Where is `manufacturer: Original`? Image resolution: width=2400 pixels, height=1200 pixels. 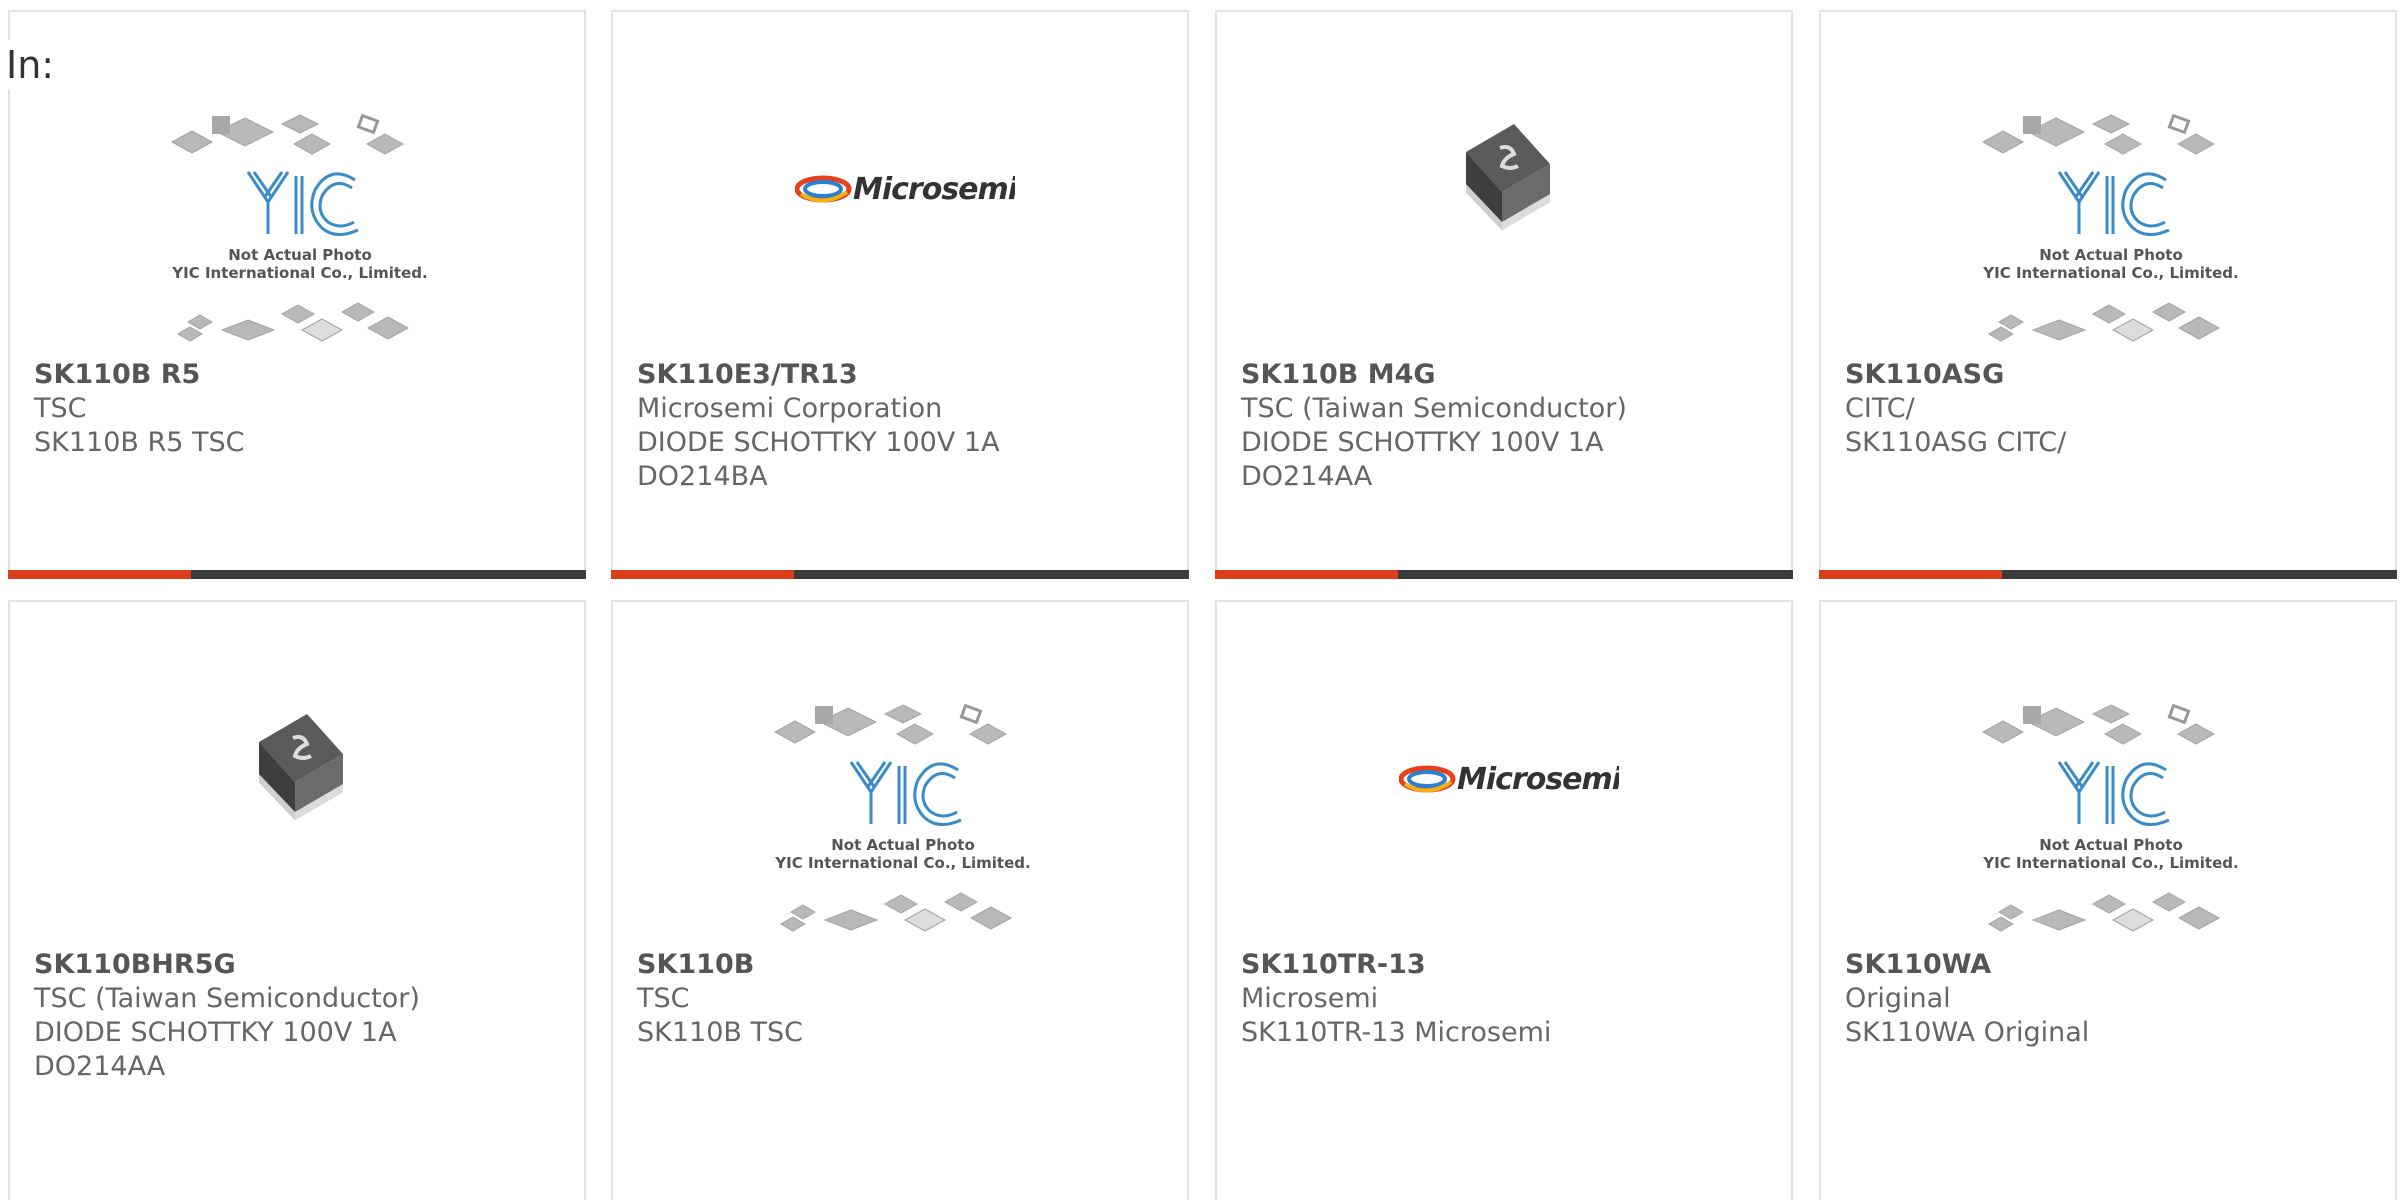 manufacturer: Original is located at coordinates (1898, 998).